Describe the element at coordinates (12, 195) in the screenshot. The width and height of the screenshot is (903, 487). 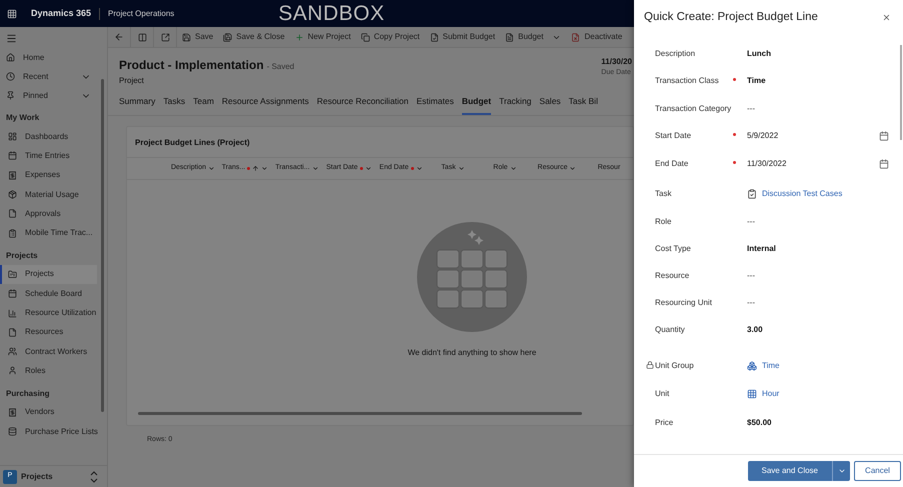
I see `package-icon` at that location.